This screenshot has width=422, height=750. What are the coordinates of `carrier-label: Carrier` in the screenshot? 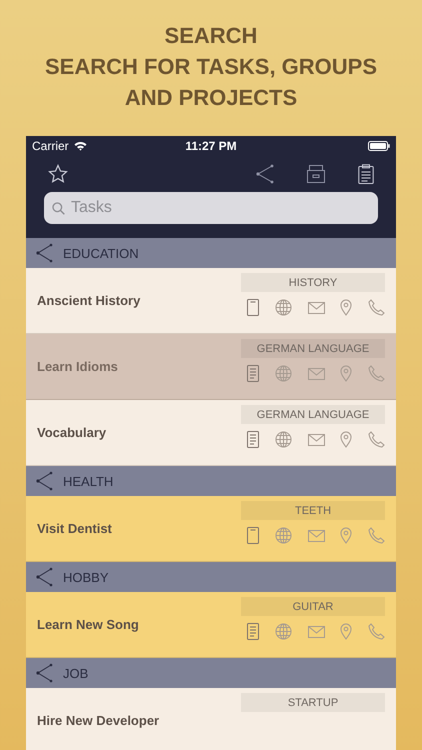 It's located at (50, 145).